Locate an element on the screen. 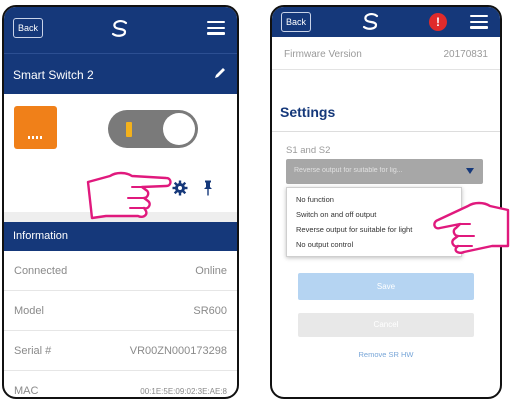 The height and width of the screenshot is (399, 512). info-label: MAC is located at coordinates (26, 391).